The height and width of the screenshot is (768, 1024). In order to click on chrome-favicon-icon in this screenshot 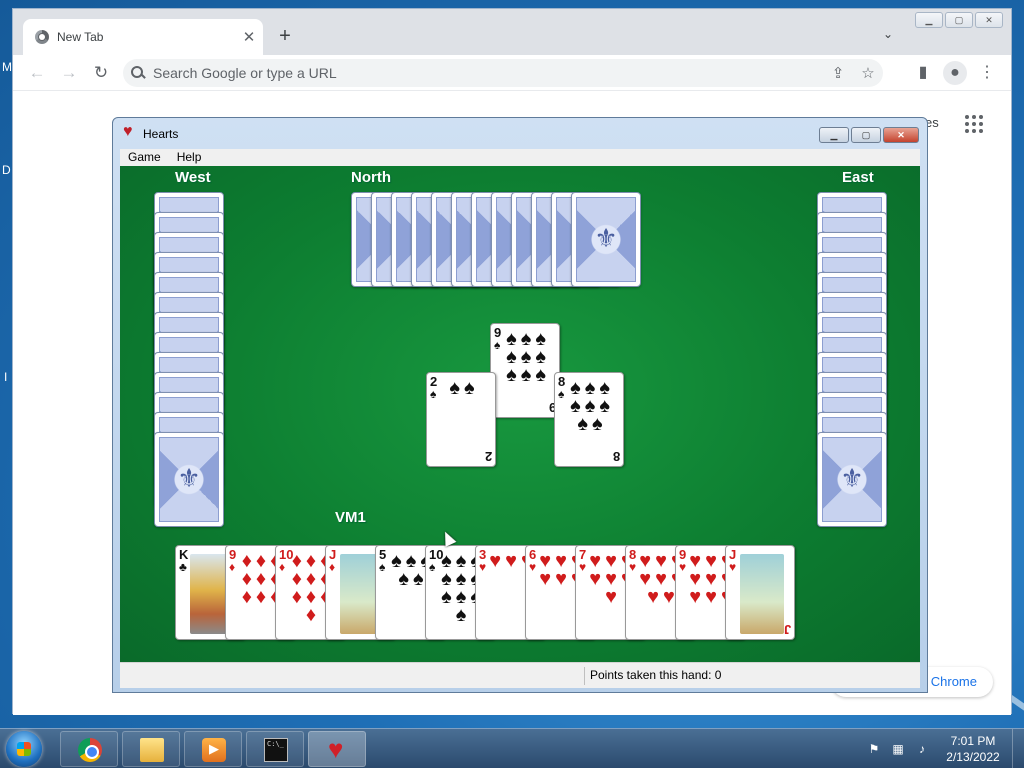, I will do `click(42, 37)`.